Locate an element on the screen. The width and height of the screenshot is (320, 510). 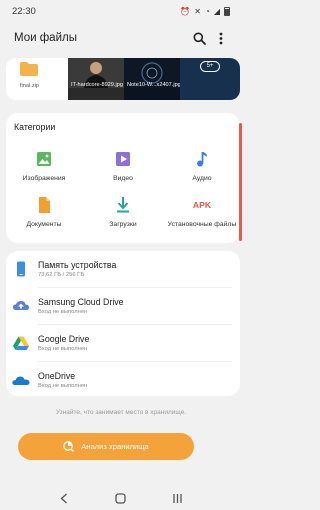
recent-file-name: Note10-W...x2407.jpg is located at coordinates (154, 85).